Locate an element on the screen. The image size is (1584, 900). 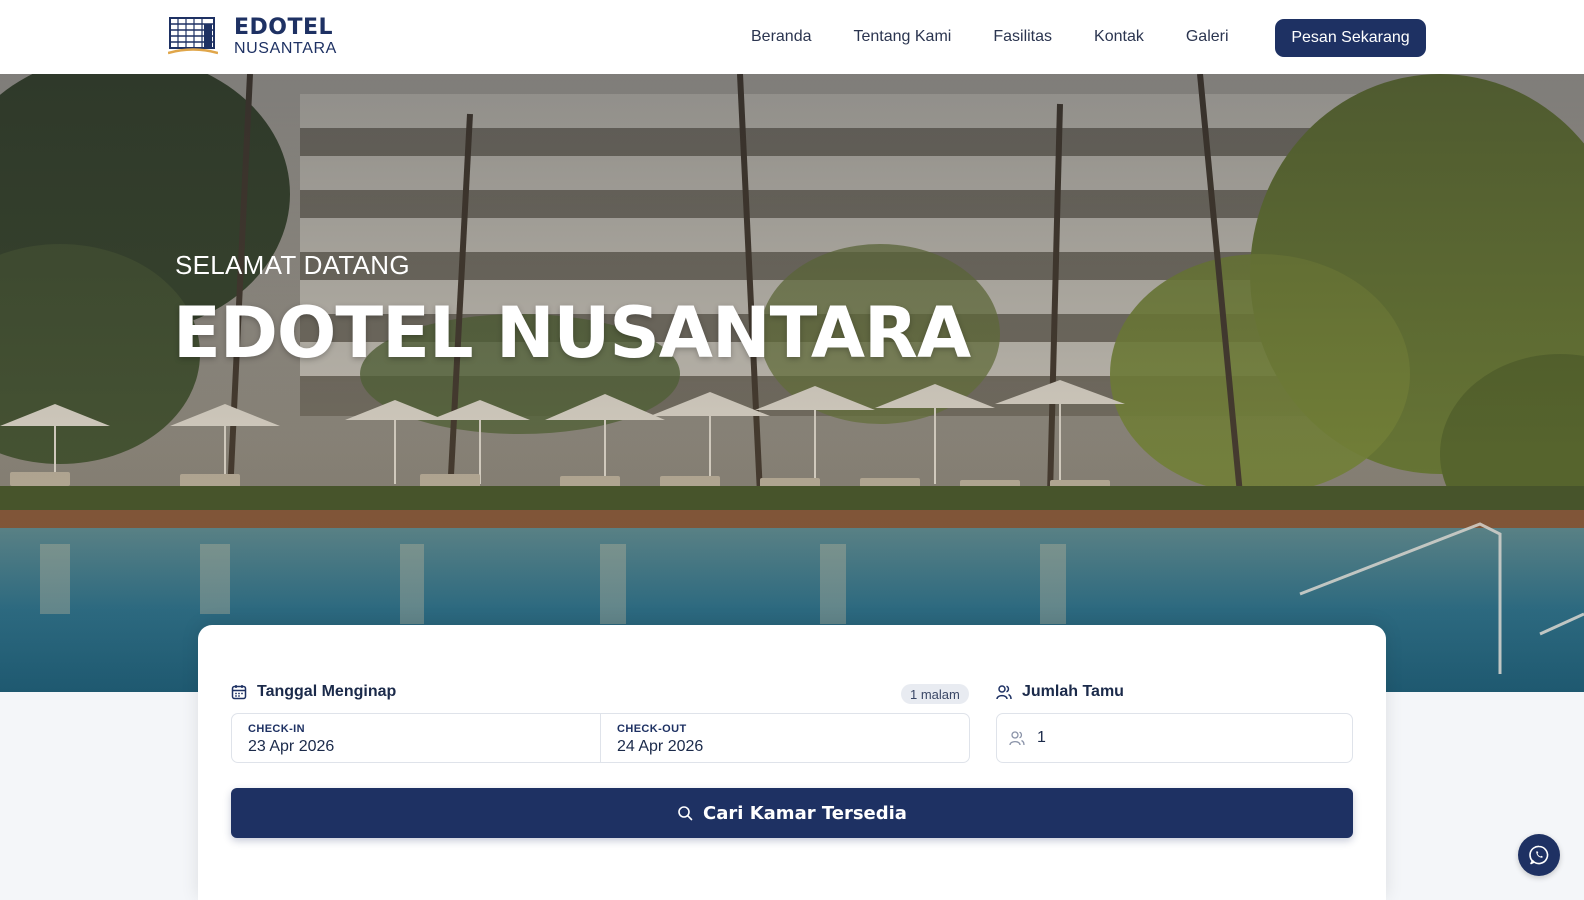
checkin-field: CHECK-IN 23 Apr 2026 is located at coordinates (416, 738).